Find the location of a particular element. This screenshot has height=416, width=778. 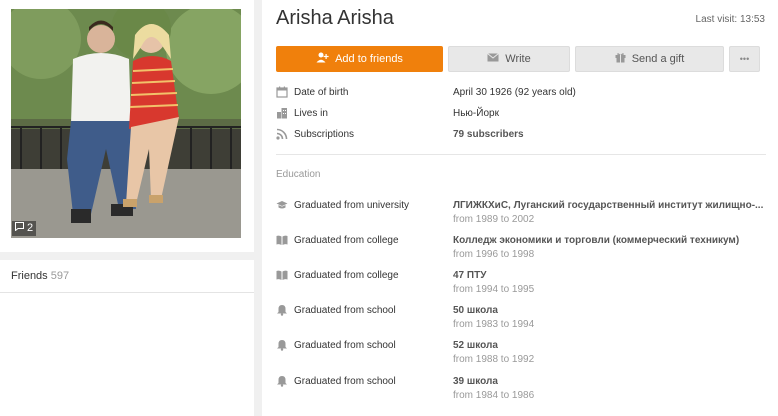

add-friend-icon is located at coordinates (322, 59).